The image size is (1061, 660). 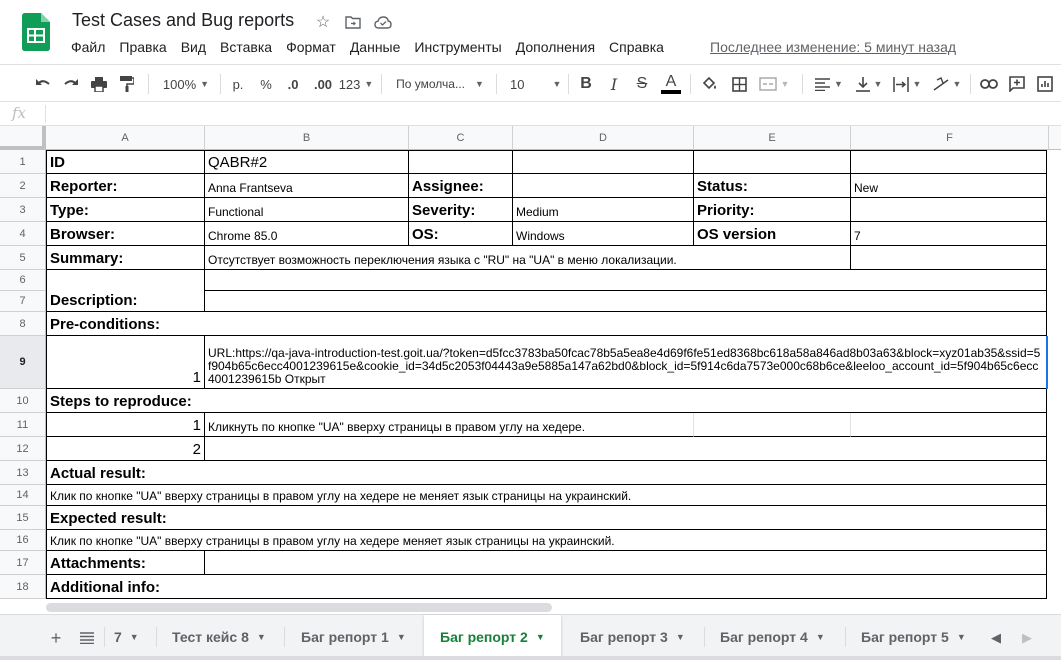 What do you see at coordinates (626, 449) in the screenshot?
I see `cell-b12` at bounding box center [626, 449].